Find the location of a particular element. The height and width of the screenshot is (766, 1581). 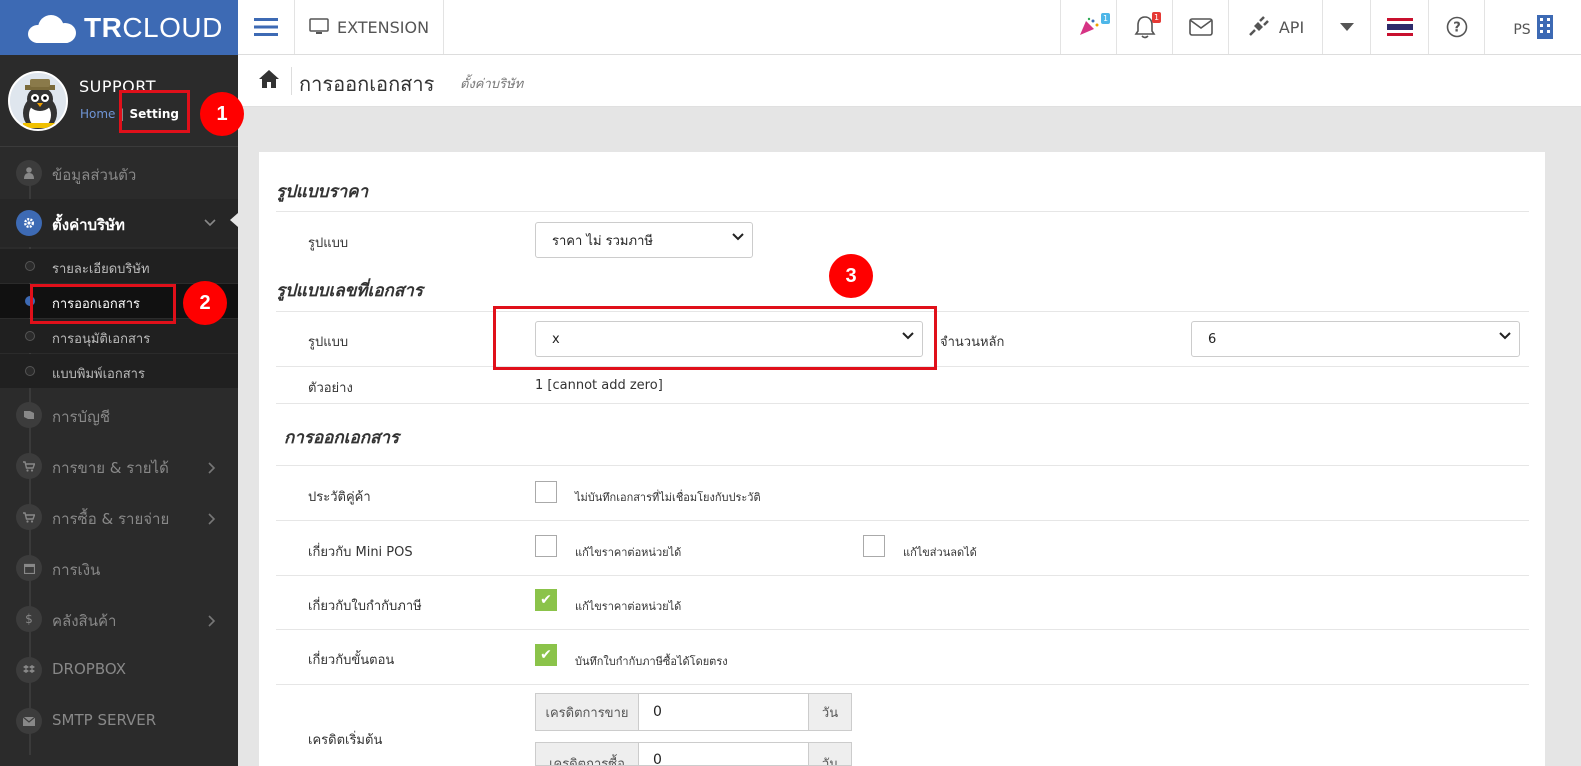

sidebar-item-label: DROPBOX is located at coordinates (89, 669).